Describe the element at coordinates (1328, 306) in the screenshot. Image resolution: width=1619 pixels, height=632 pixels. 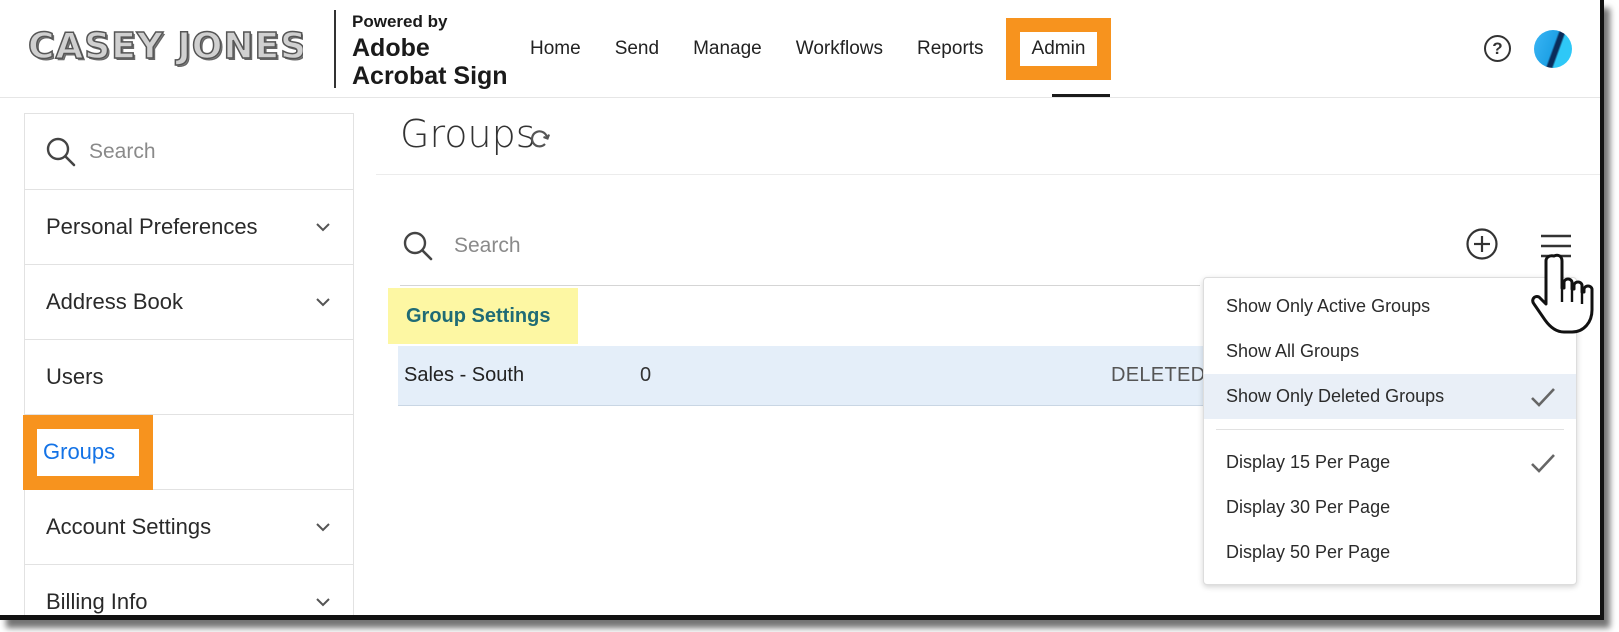
I see `menu-item-label: Show Only Active Groups` at that location.